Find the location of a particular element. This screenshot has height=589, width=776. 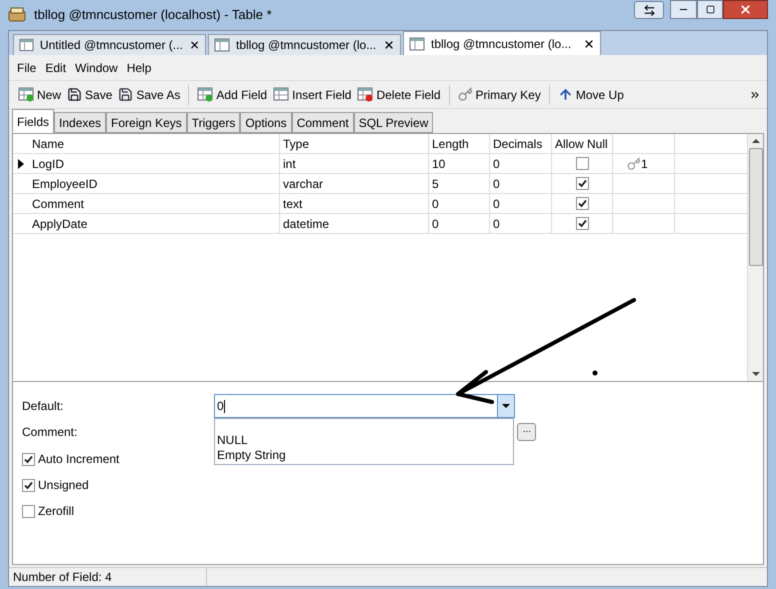

column-header: Allow Null is located at coordinates (582, 143).